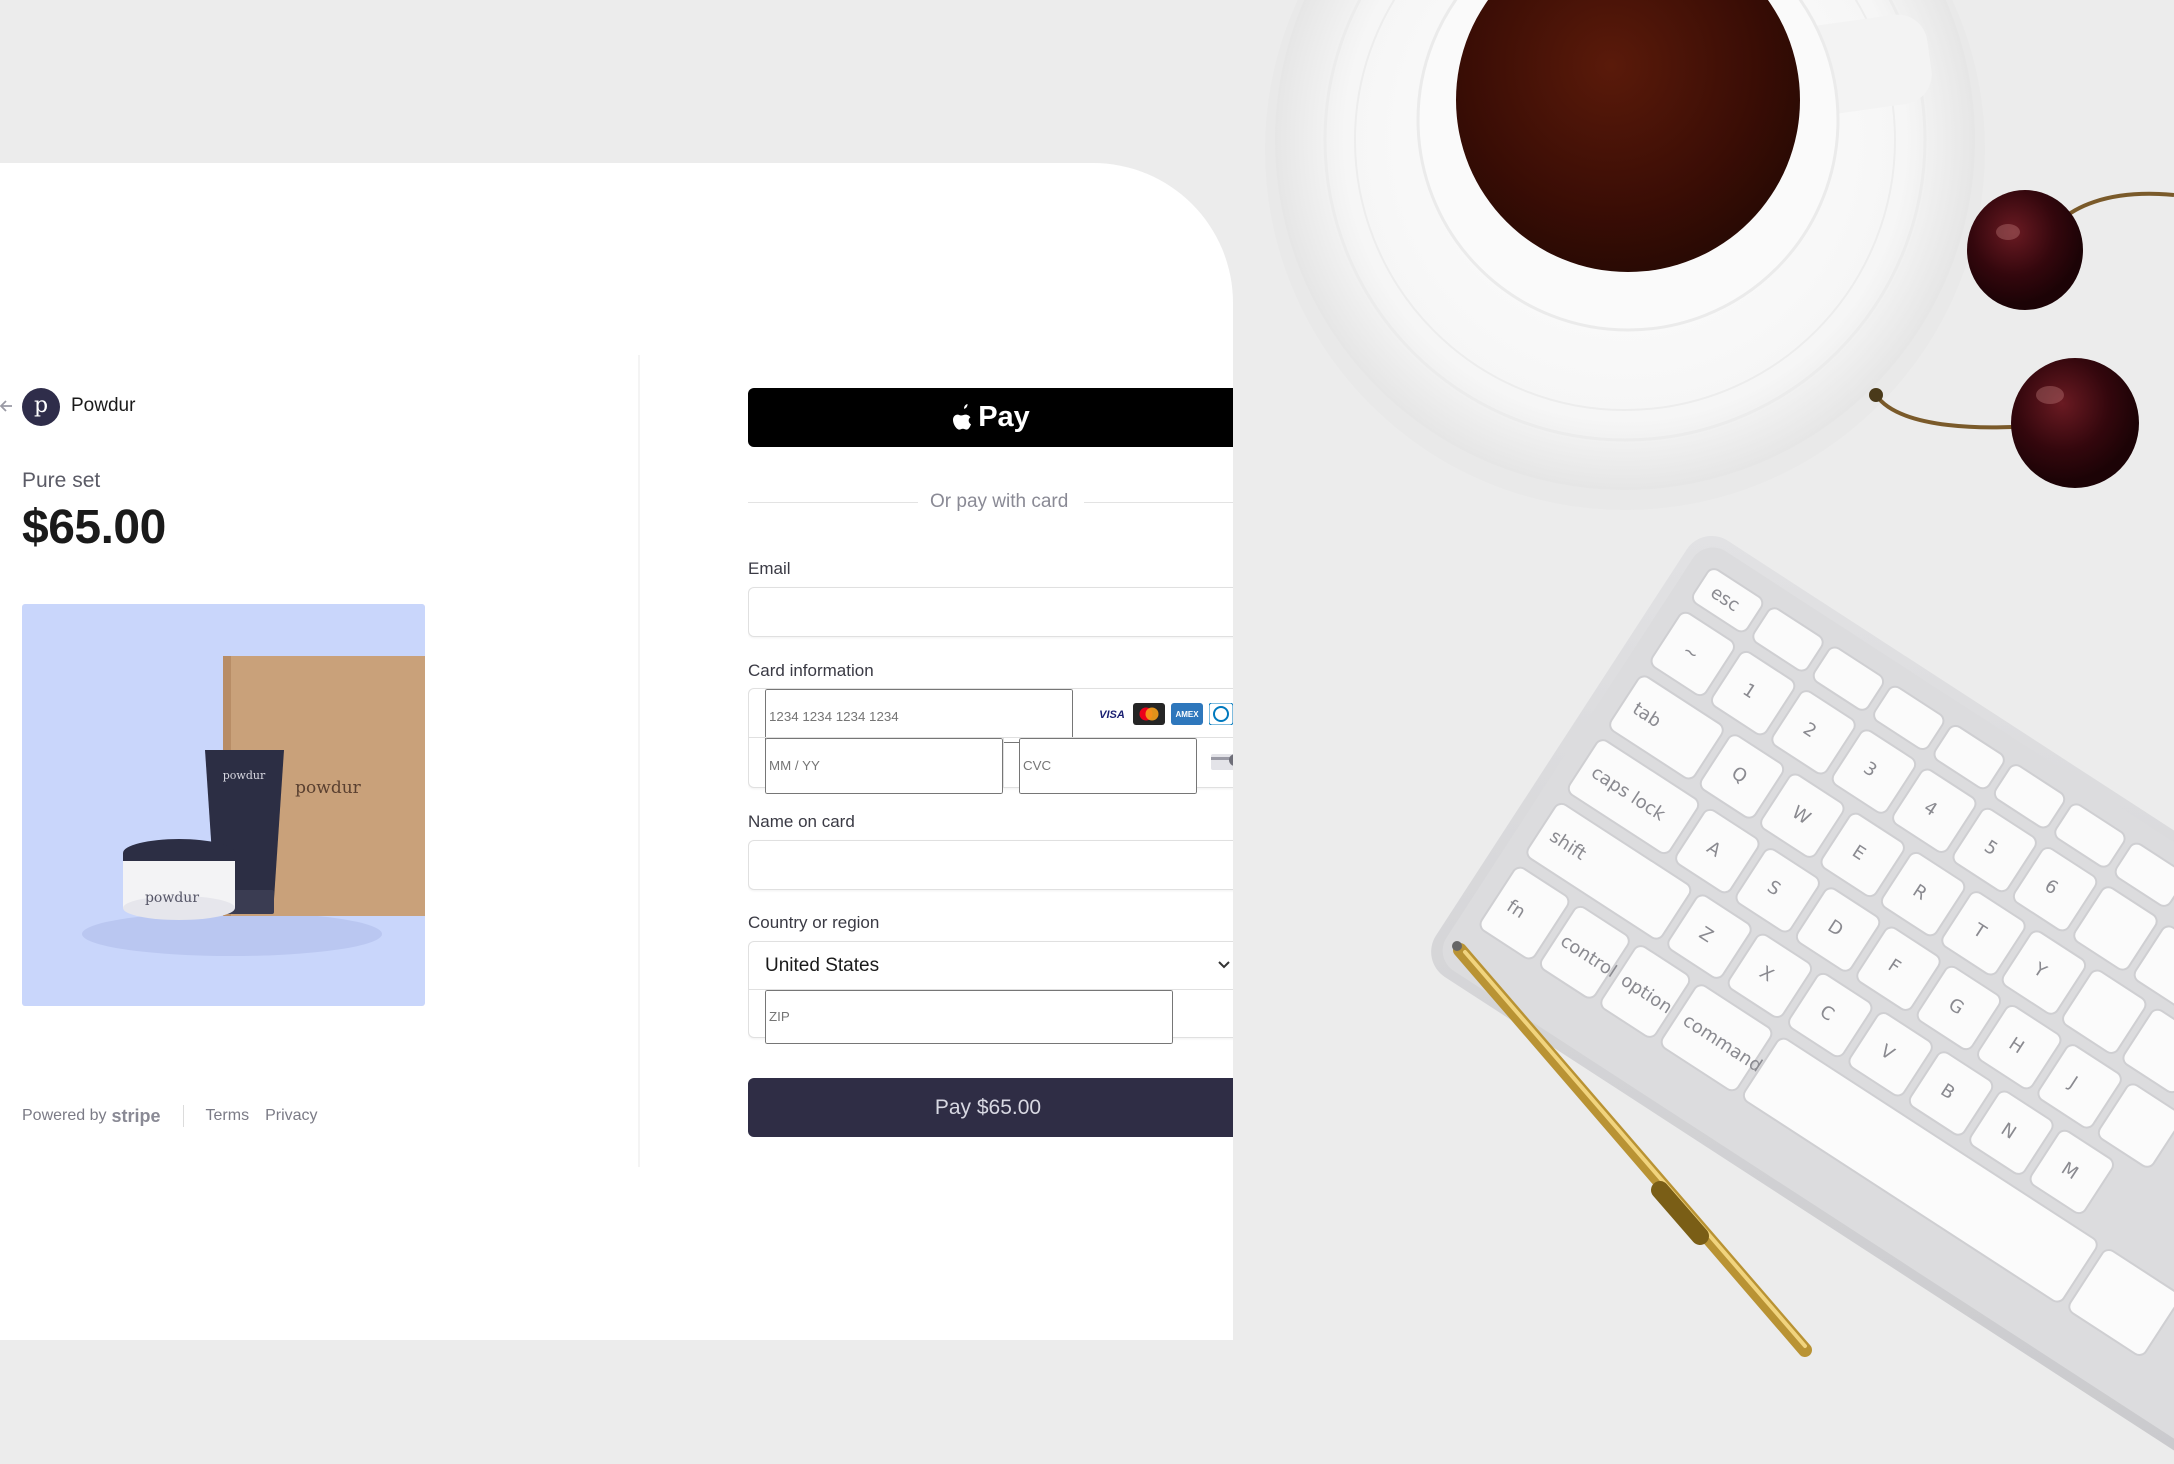 The image size is (2174, 1464). What do you see at coordinates (228, 1116) in the screenshot?
I see `terms-link: Terms` at bounding box center [228, 1116].